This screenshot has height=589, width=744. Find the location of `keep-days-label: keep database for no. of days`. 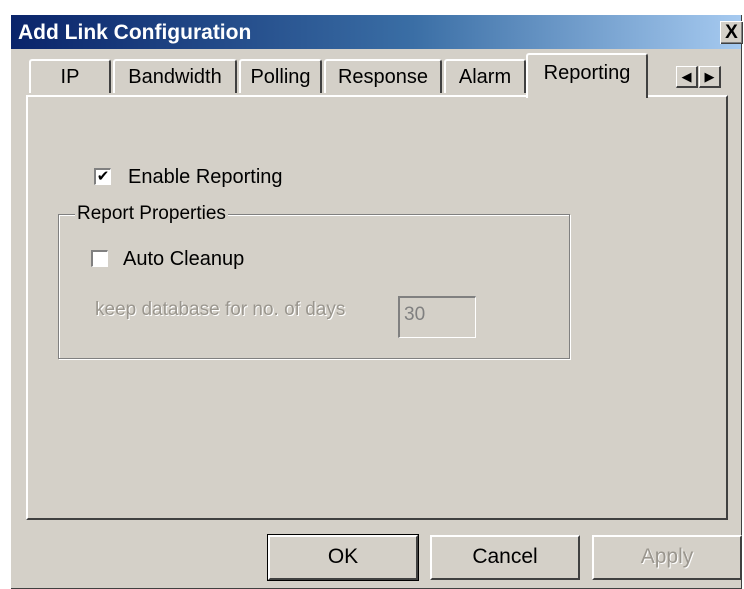

keep-days-label: keep database for no. of days is located at coordinates (220, 309).